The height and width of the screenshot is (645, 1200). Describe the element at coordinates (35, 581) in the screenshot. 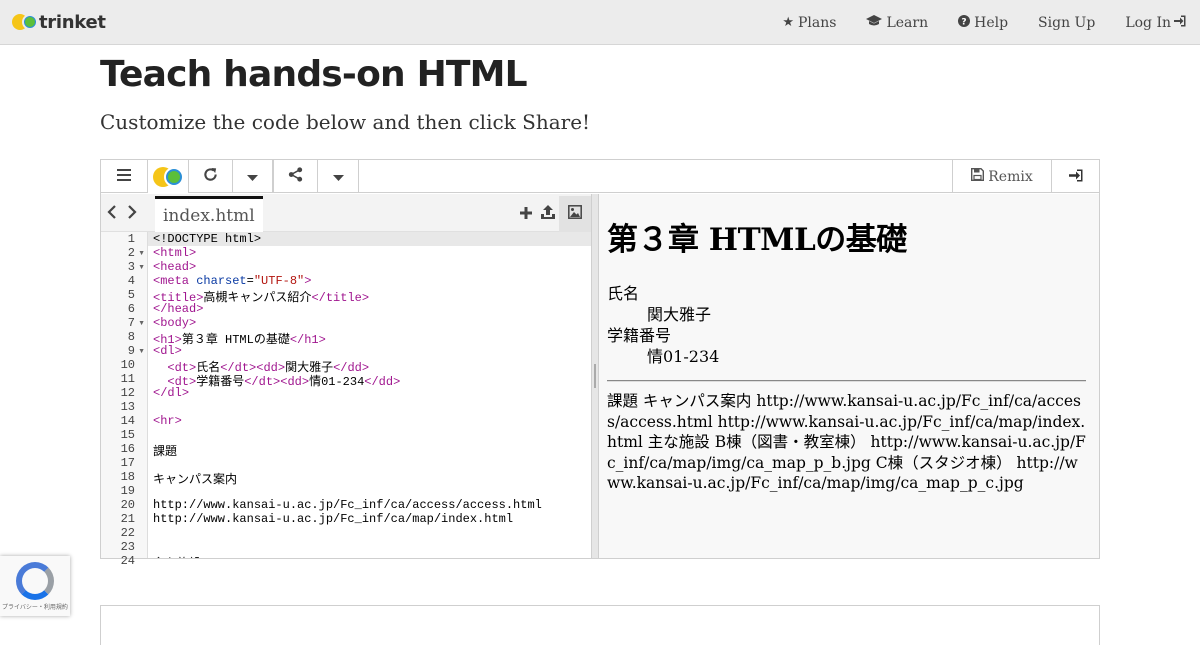

I see `recaptcha-logo-icon` at that location.